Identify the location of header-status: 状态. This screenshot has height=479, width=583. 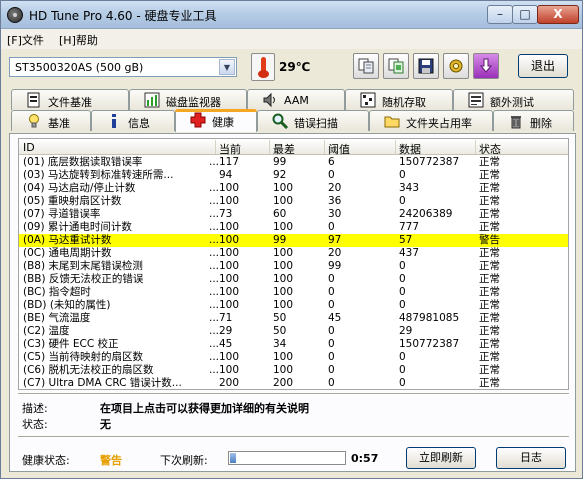
(490, 149).